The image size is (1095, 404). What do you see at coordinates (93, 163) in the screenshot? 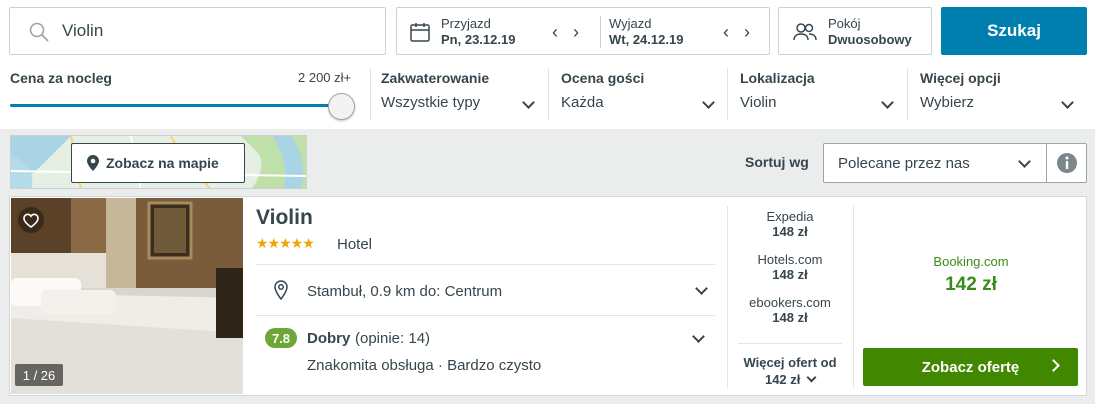
I see `map-pin-icon` at bounding box center [93, 163].